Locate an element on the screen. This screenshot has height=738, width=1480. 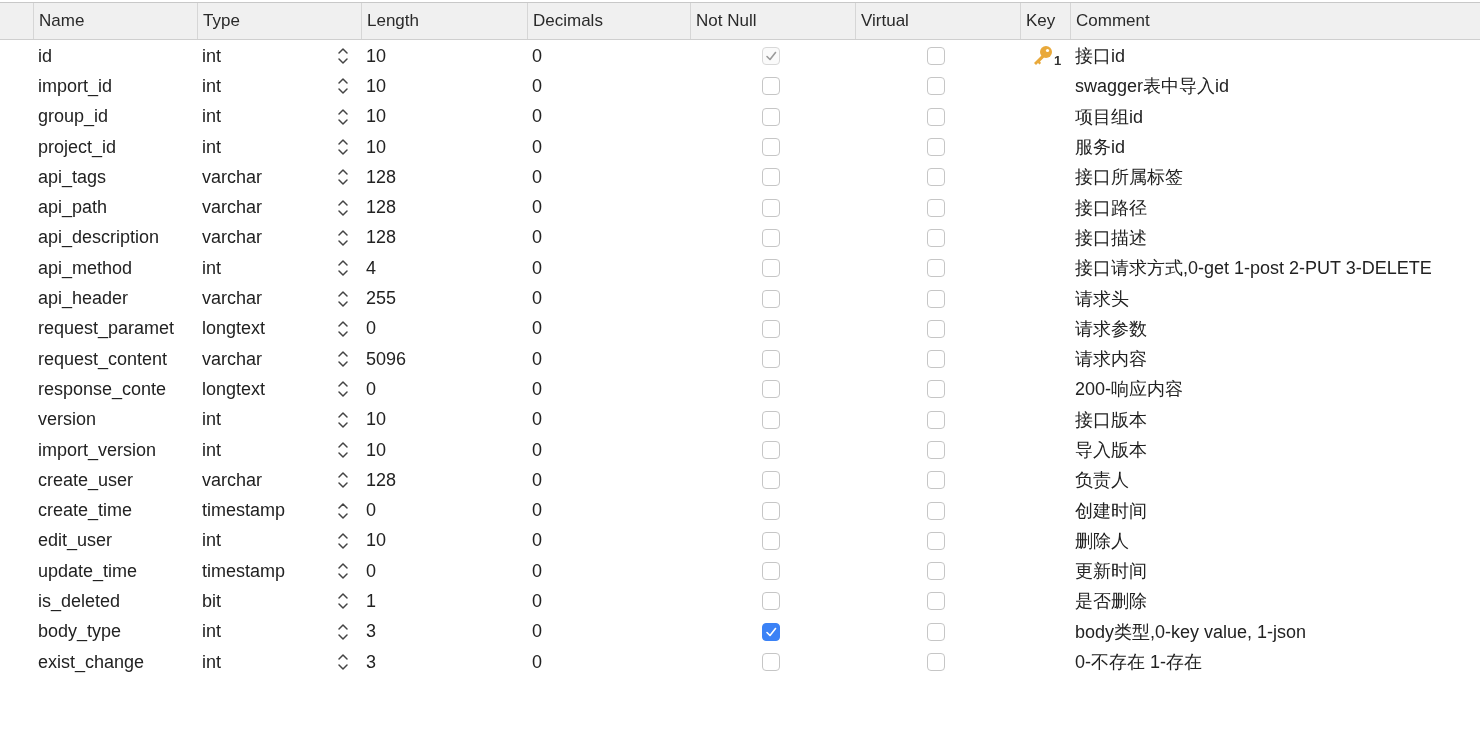
field-comment: 接口路径 is located at coordinates (1111, 208).